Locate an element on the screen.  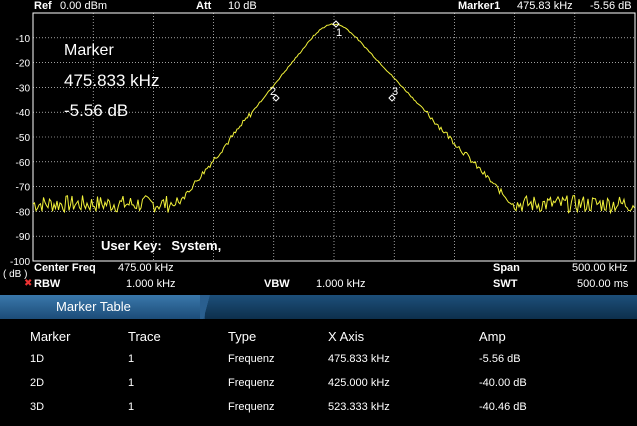
cell-marker: 3D is located at coordinates (37, 407).